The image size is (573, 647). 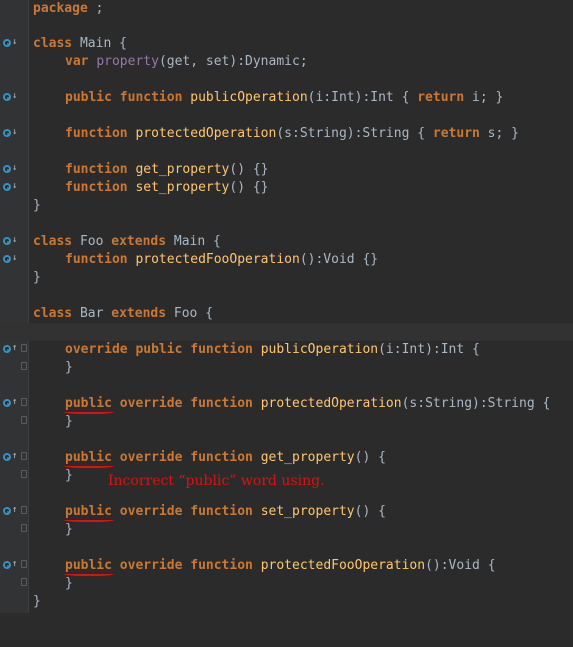 I want to click on field-name: property, so click(x=127, y=61).